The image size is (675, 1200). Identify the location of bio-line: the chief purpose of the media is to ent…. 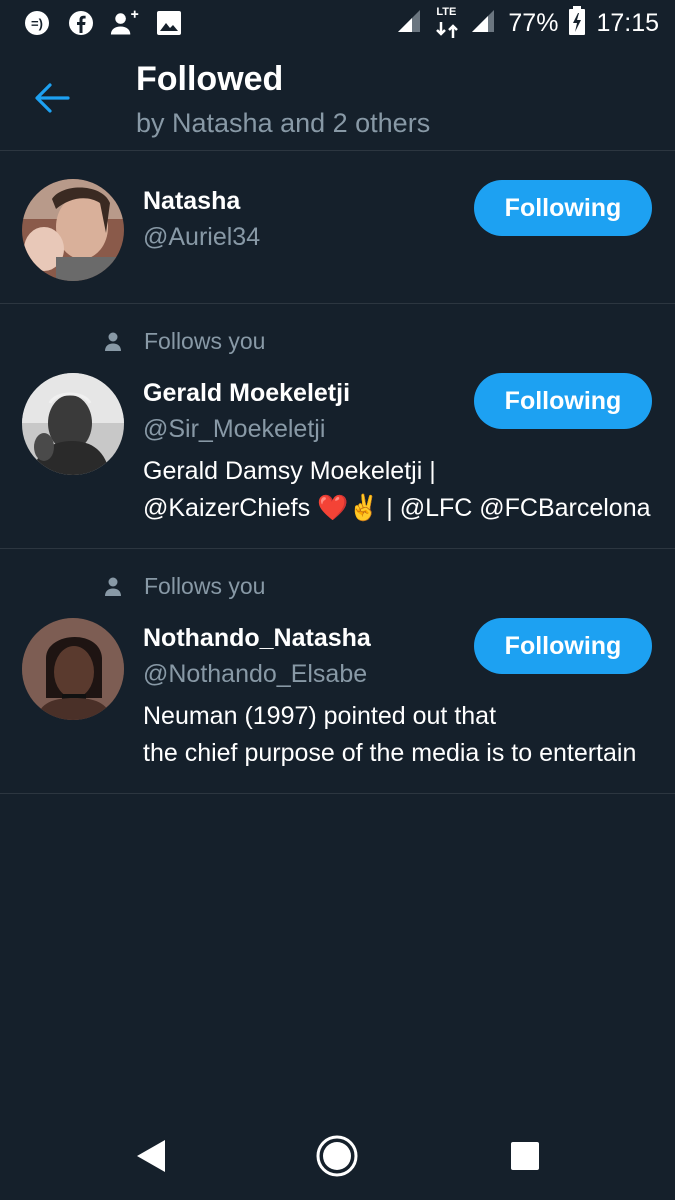
(390, 753).